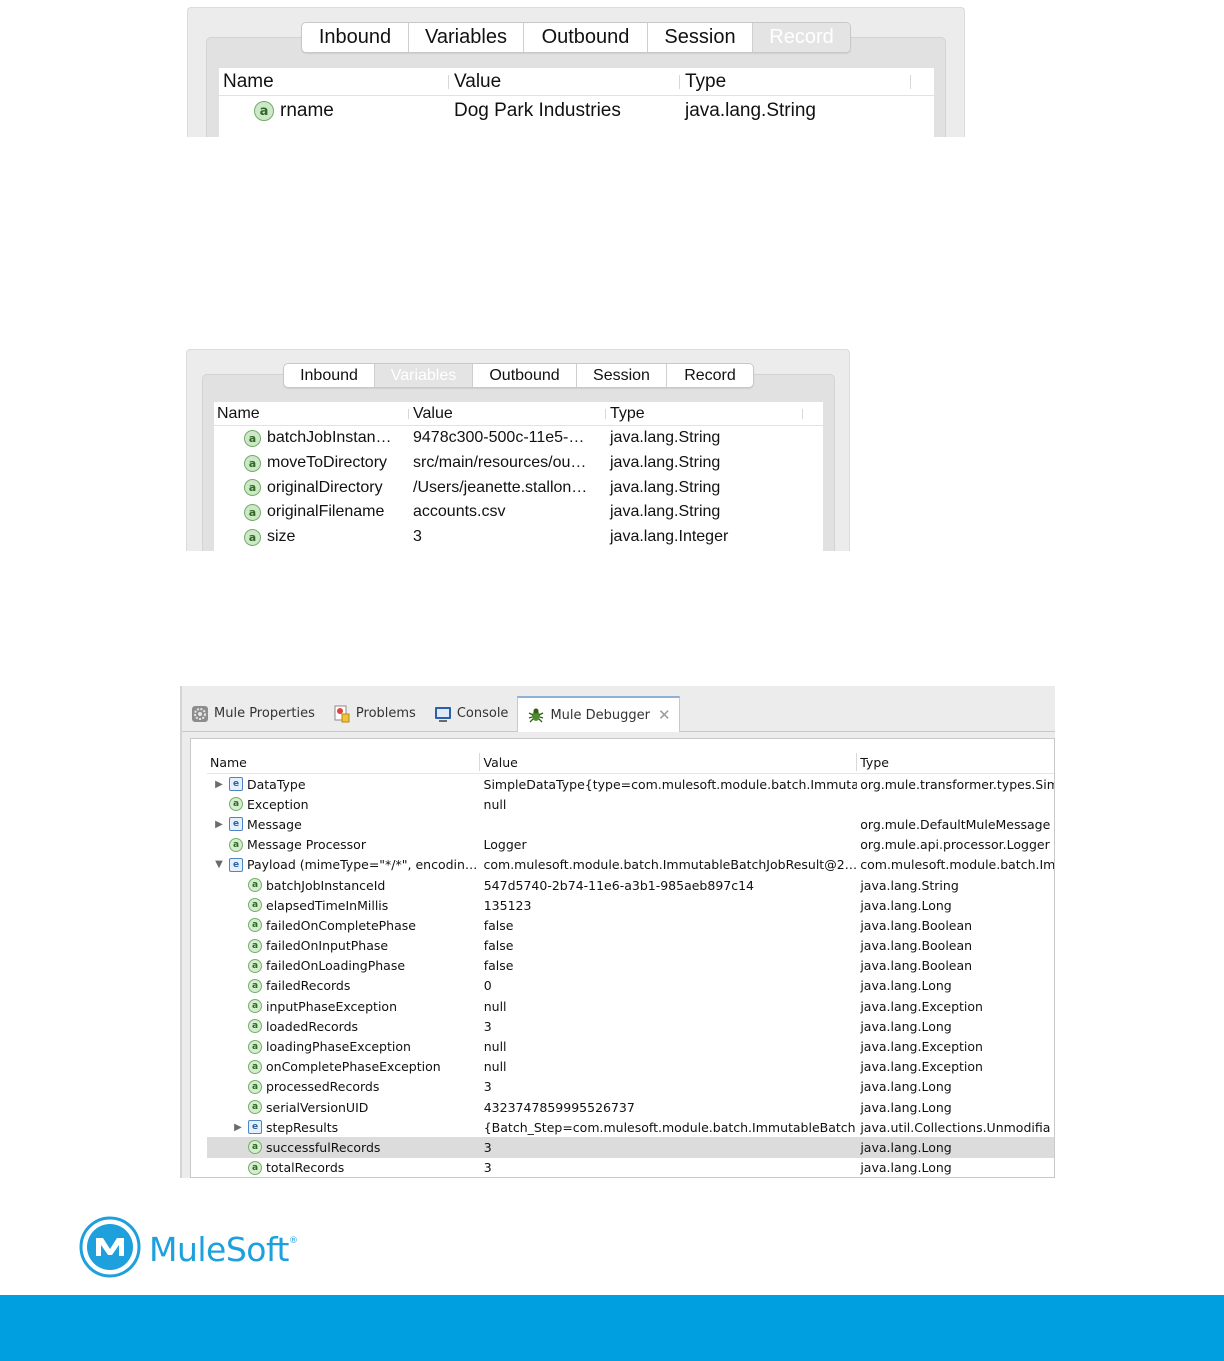  Describe the element at coordinates (518, 537) in the screenshot. I see `table-row: a size 3 java.lang.Integer` at that location.